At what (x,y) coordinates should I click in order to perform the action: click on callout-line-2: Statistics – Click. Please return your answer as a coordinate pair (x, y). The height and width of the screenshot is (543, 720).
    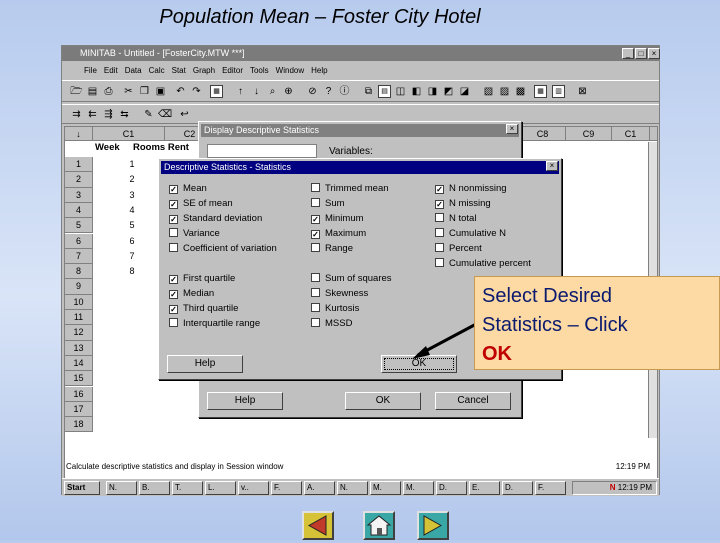
    Looking at the image, I should click on (555, 325).